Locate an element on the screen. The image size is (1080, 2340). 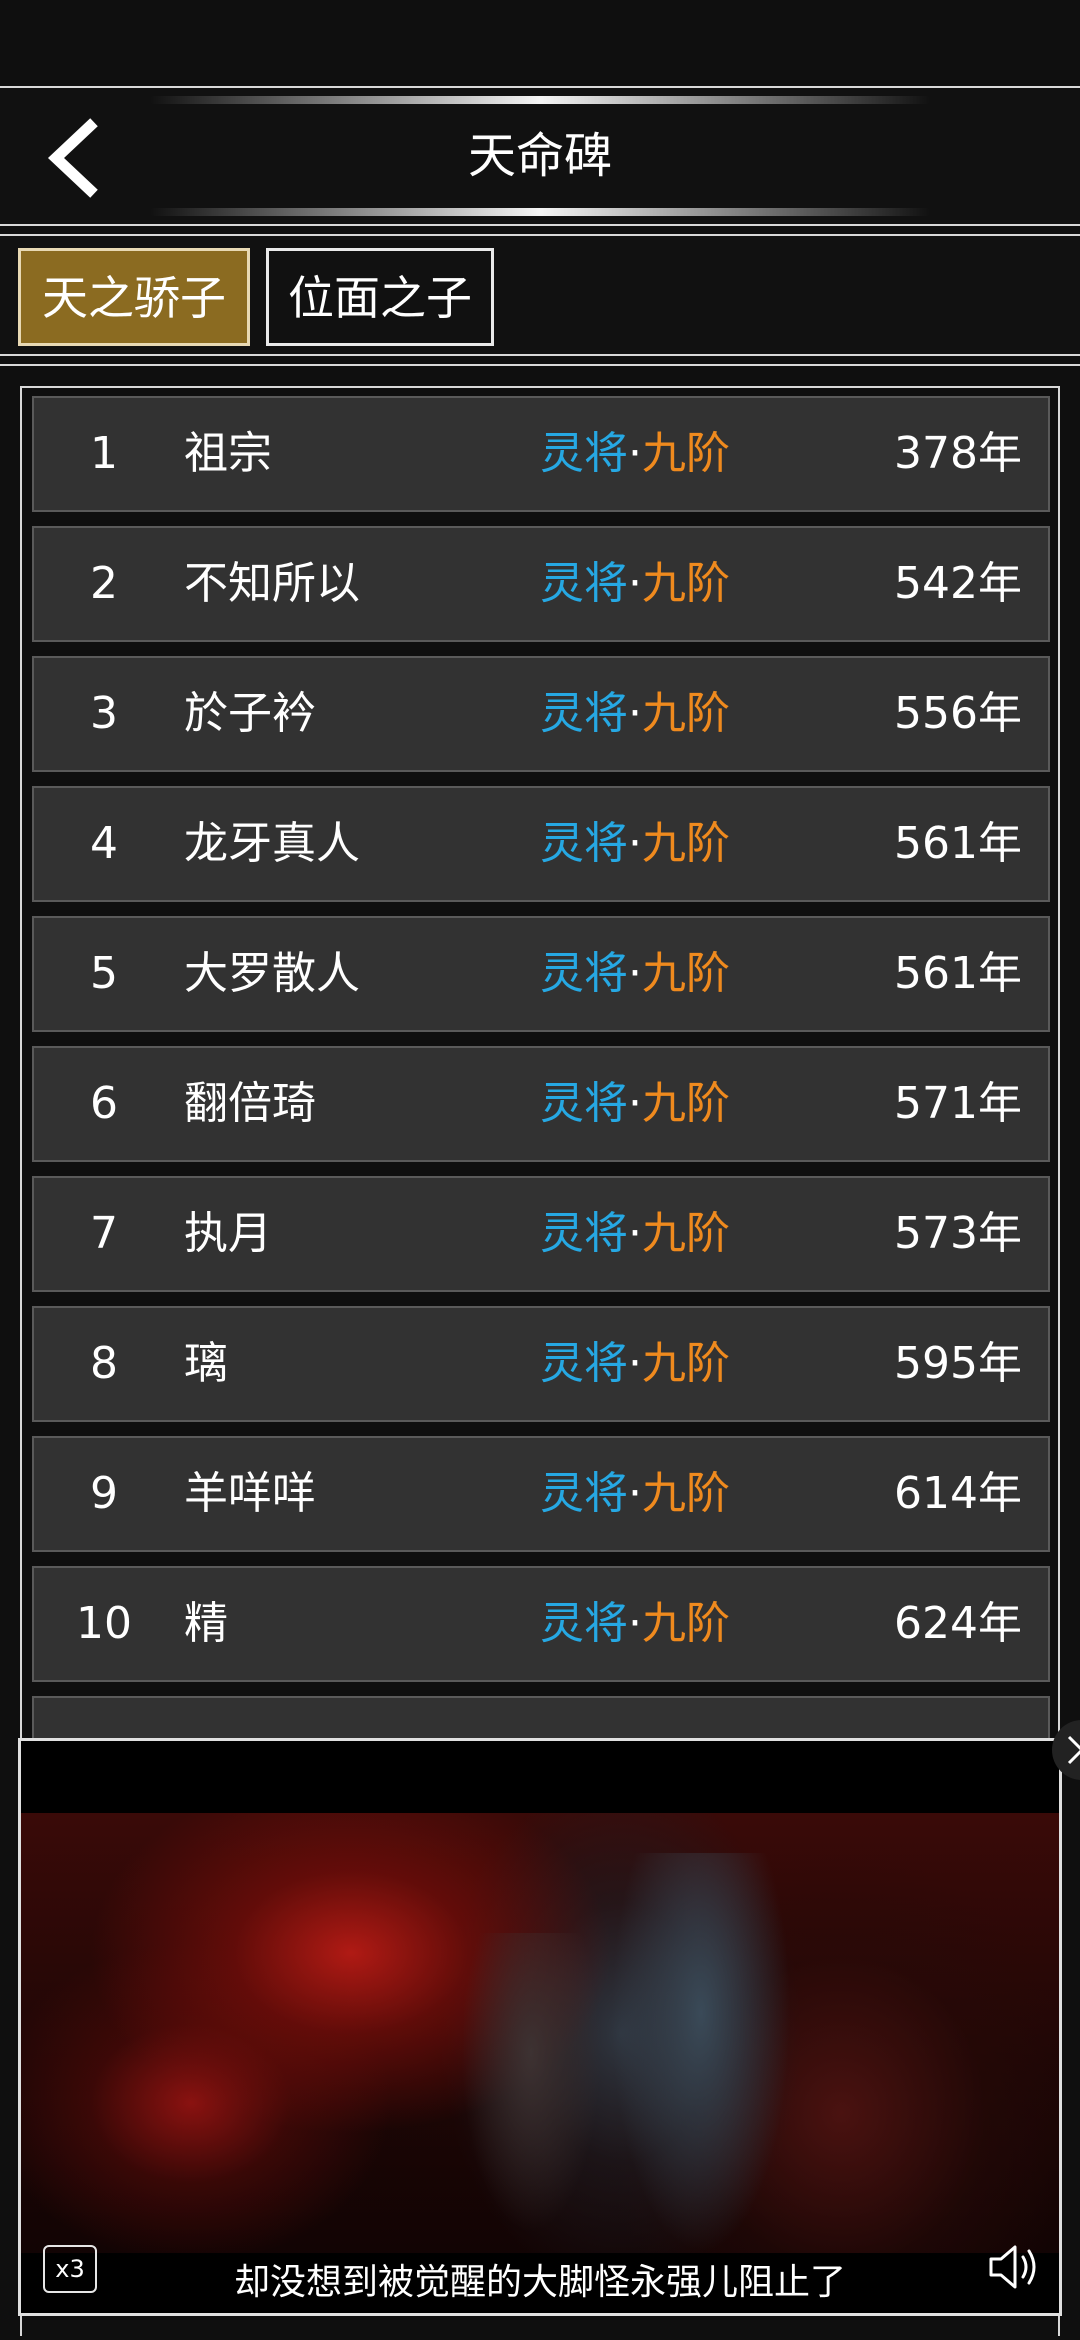
page-title: 天命碑 is located at coordinates (539, 156).